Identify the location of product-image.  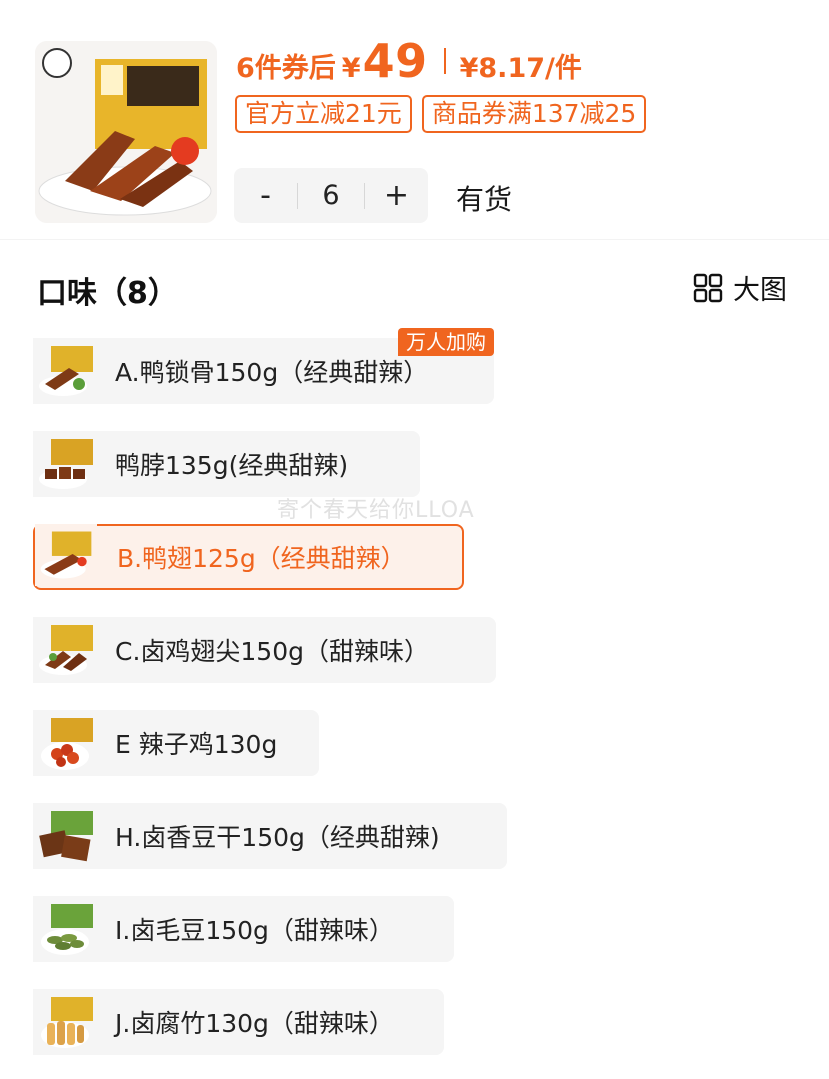
(126, 132).